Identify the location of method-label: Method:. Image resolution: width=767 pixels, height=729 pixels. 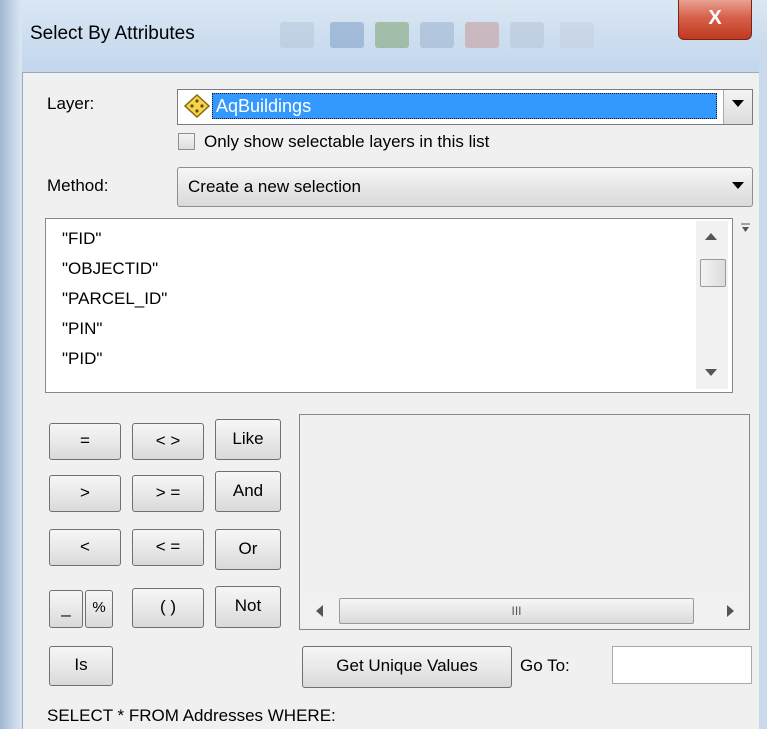
(78, 185).